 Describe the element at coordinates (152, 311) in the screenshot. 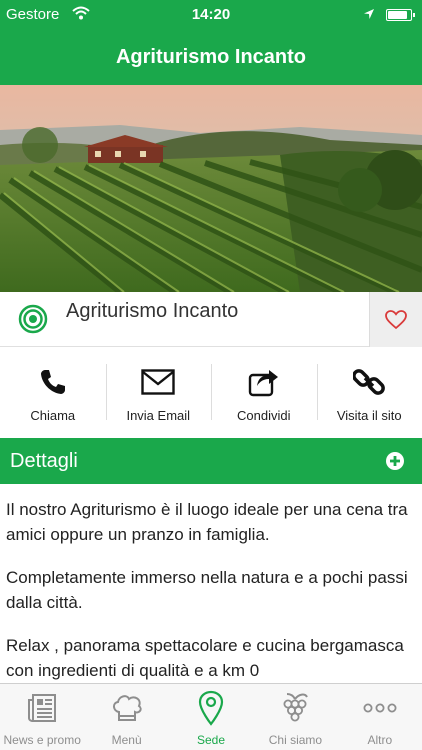

I see `place-name: Agriturismo Incanto` at that location.